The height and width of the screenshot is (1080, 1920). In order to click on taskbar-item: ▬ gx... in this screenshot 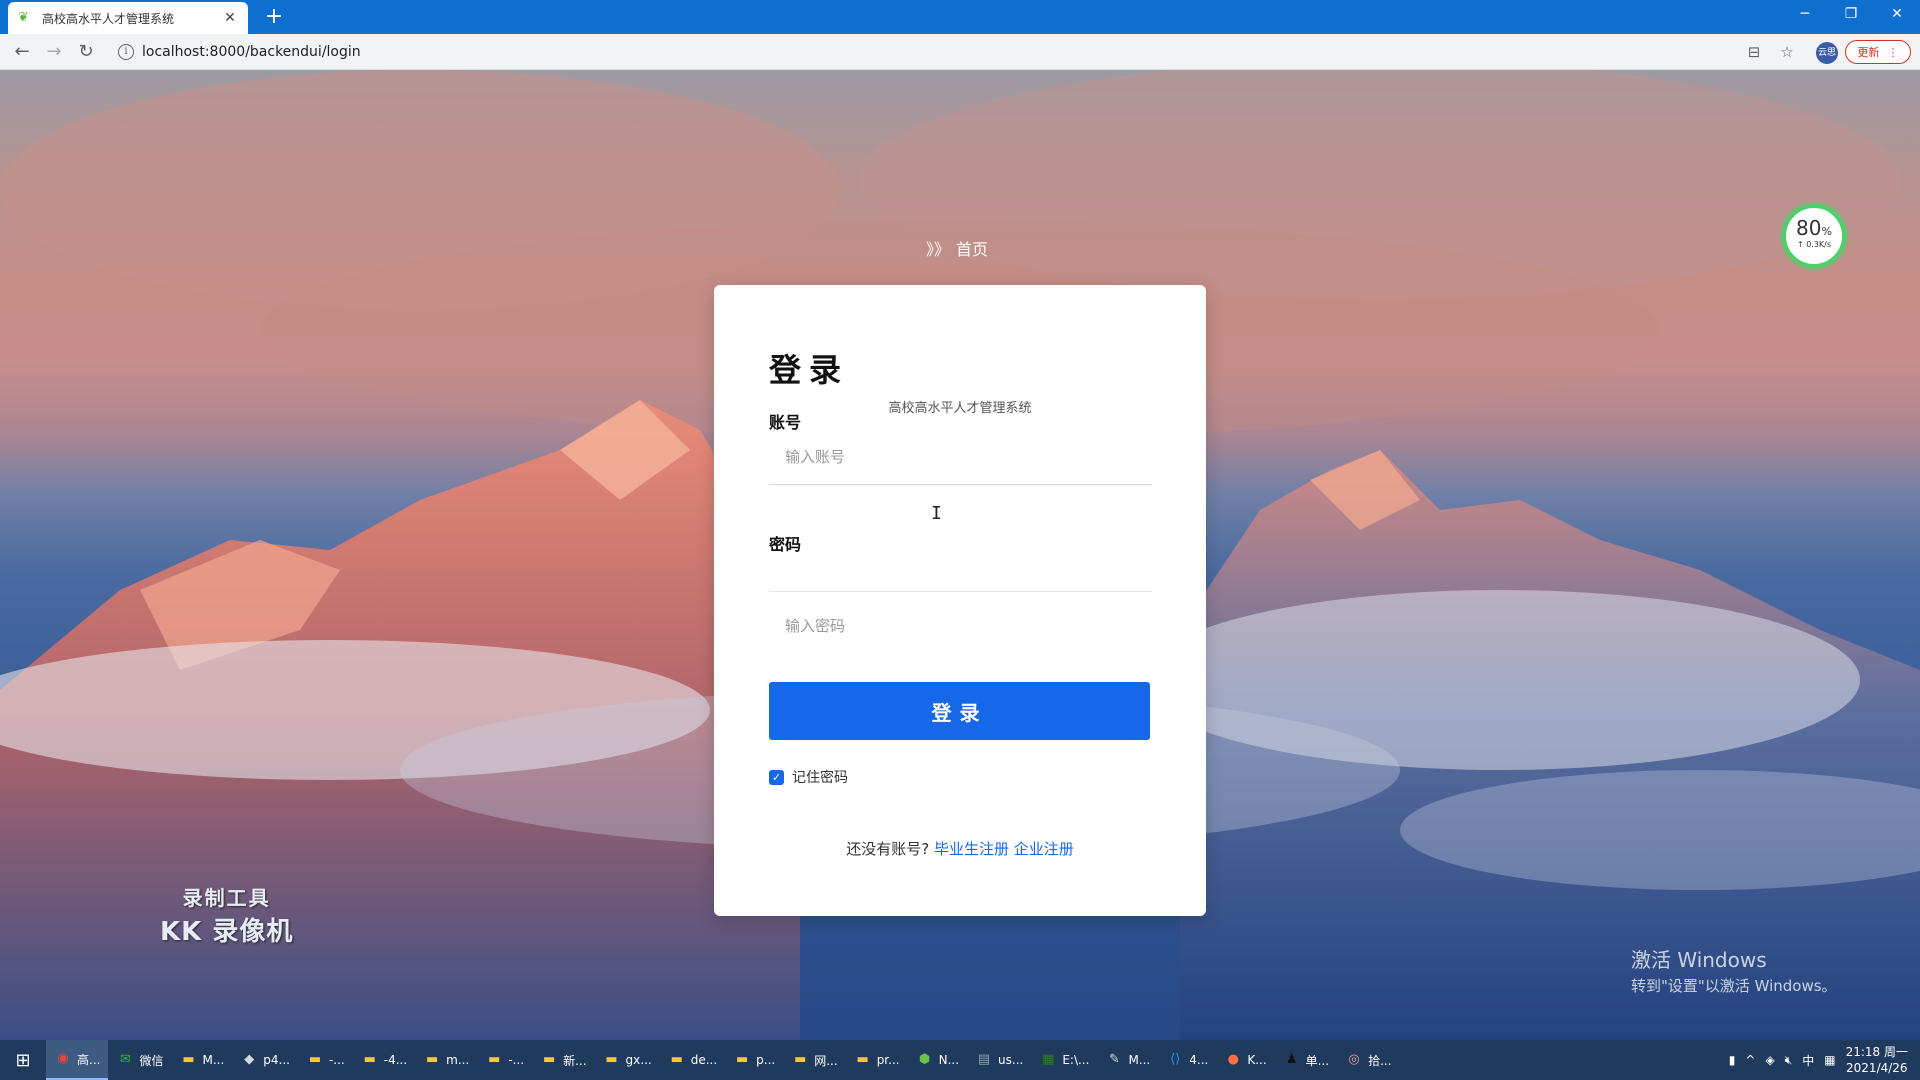, I will do `click(627, 1060)`.